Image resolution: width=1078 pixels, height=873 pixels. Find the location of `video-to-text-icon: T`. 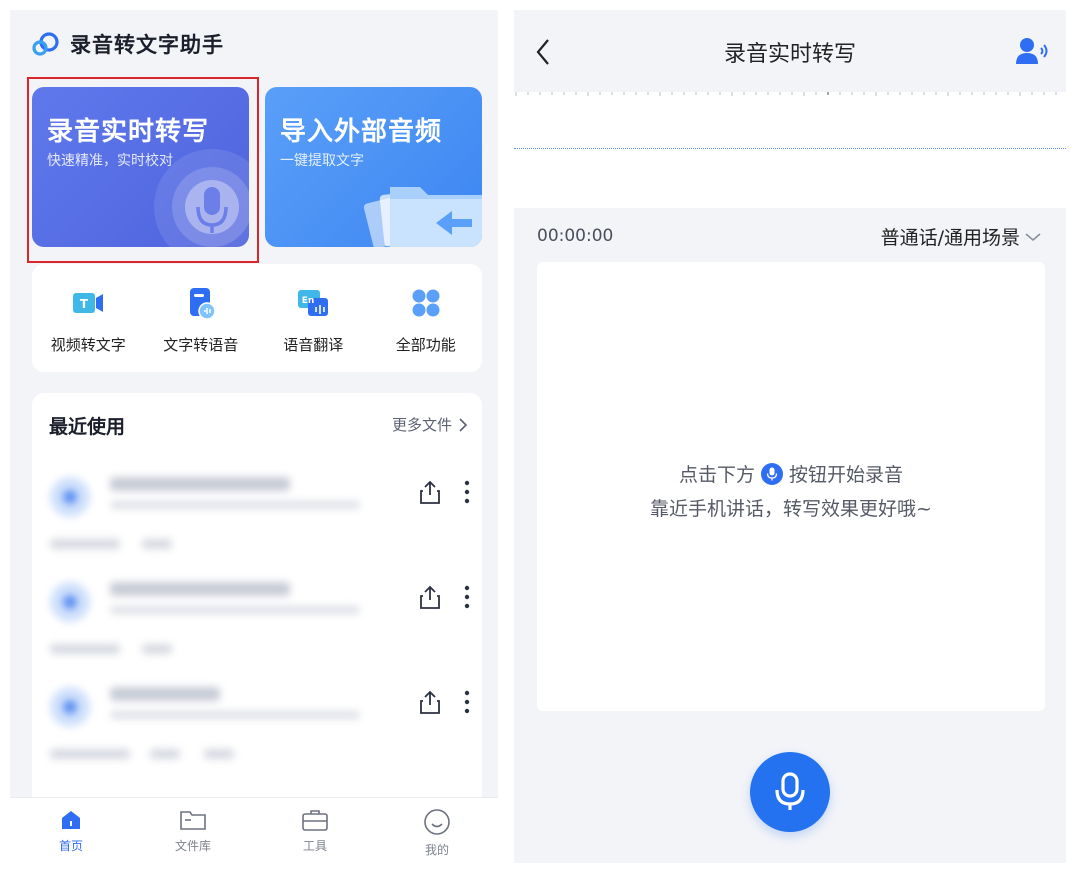

video-to-text-icon: T is located at coordinates (88, 303).